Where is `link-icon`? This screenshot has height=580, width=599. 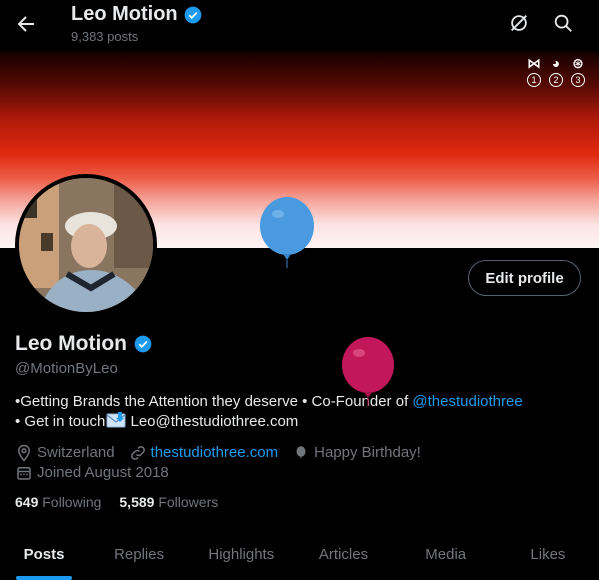 link-icon is located at coordinates (137, 453).